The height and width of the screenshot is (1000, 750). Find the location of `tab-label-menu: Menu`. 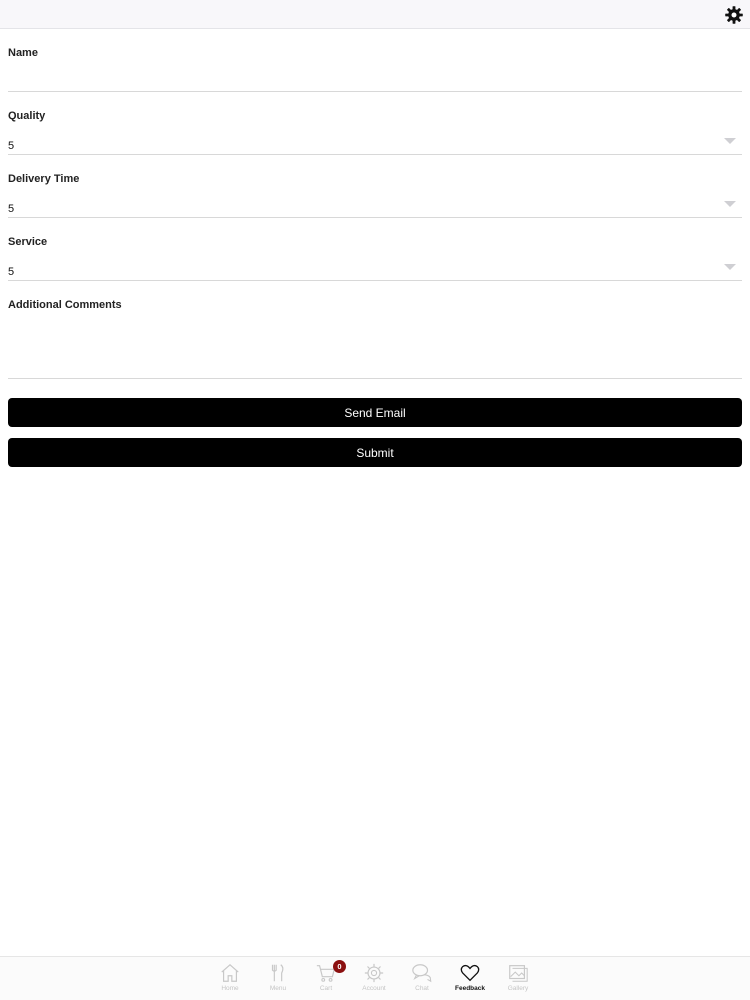

tab-label-menu: Menu is located at coordinates (278, 988).